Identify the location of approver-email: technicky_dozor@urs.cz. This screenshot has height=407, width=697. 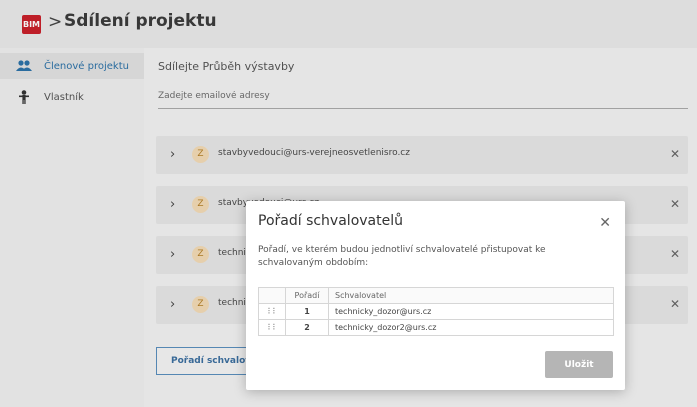
(471, 311).